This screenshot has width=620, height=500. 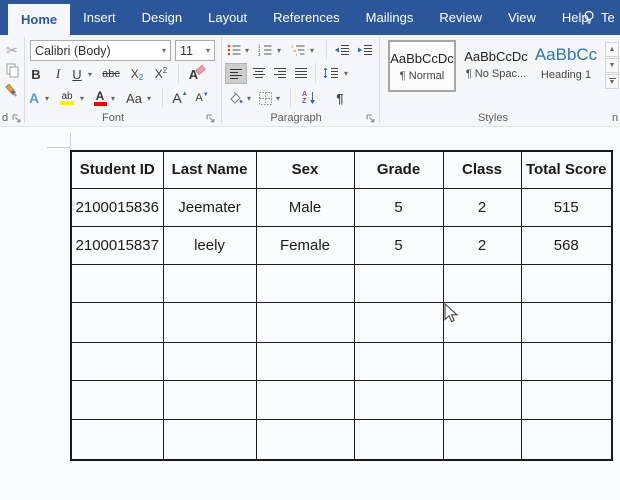 What do you see at coordinates (202, 98) in the screenshot?
I see `shrink-font-button: A ▼` at bounding box center [202, 98].